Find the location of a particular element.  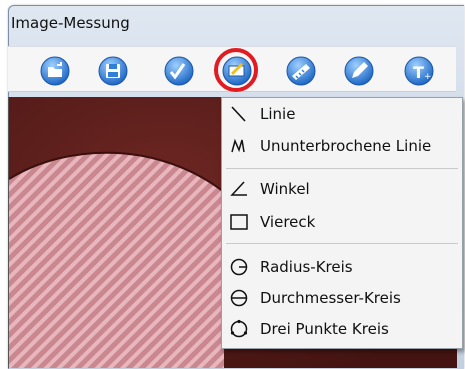

polyline-icon is located at coordinates (238, 145).